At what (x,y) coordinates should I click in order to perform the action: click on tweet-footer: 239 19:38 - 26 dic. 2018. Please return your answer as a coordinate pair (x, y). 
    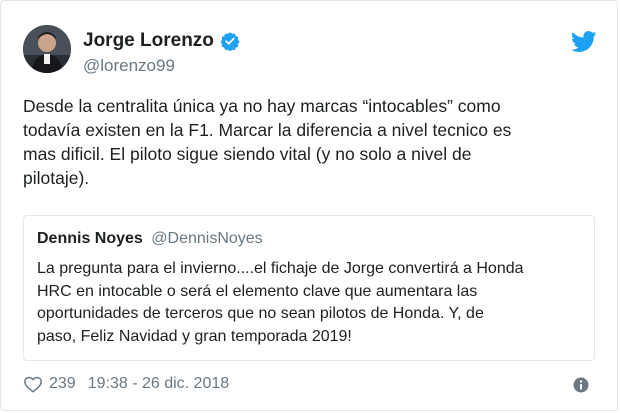
    Looking at the image, I should click on (126, 384).